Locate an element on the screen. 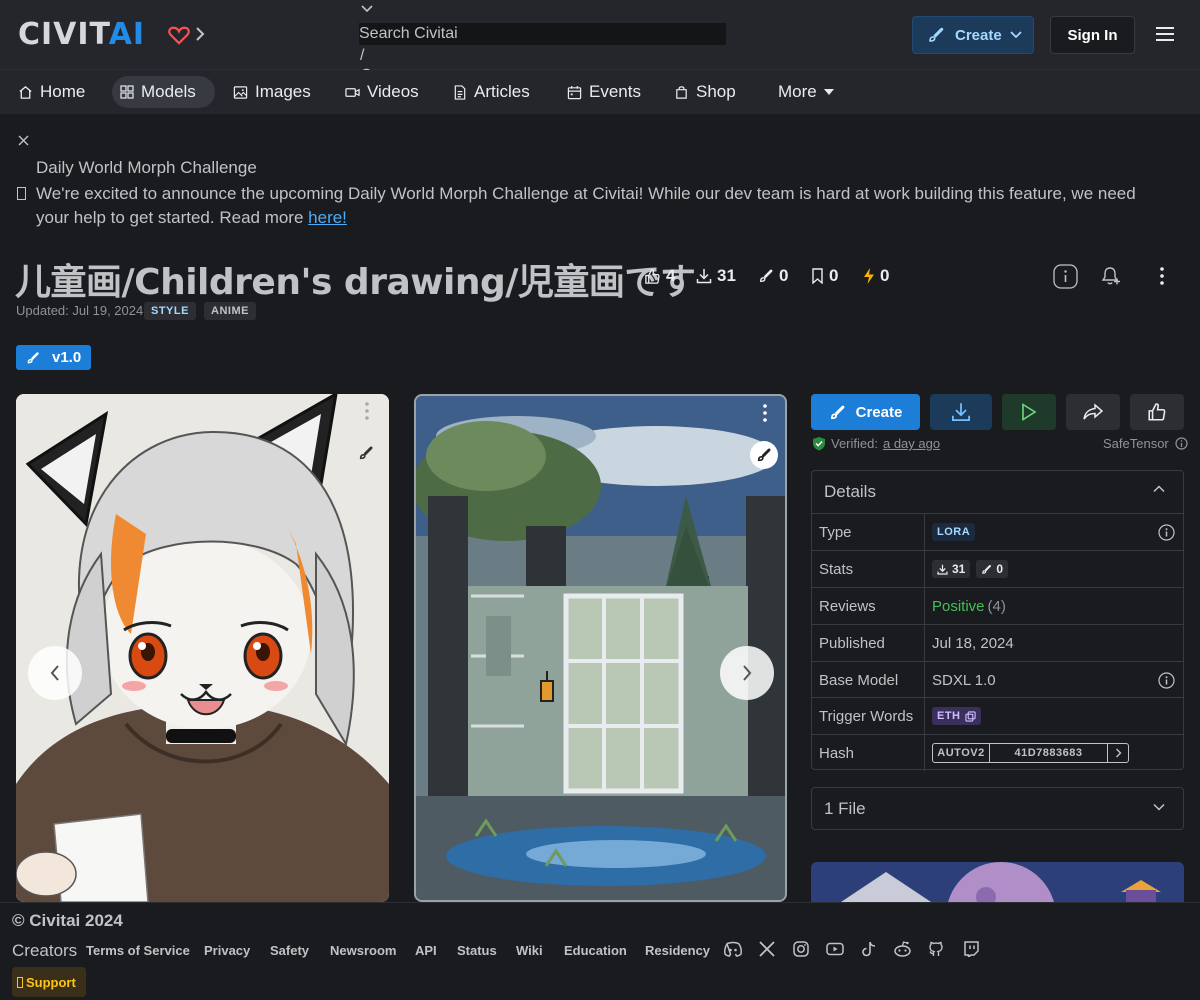 The width and height of the screenshot is (1200, 1000). share-icon is located at coordinates (1093, 412).